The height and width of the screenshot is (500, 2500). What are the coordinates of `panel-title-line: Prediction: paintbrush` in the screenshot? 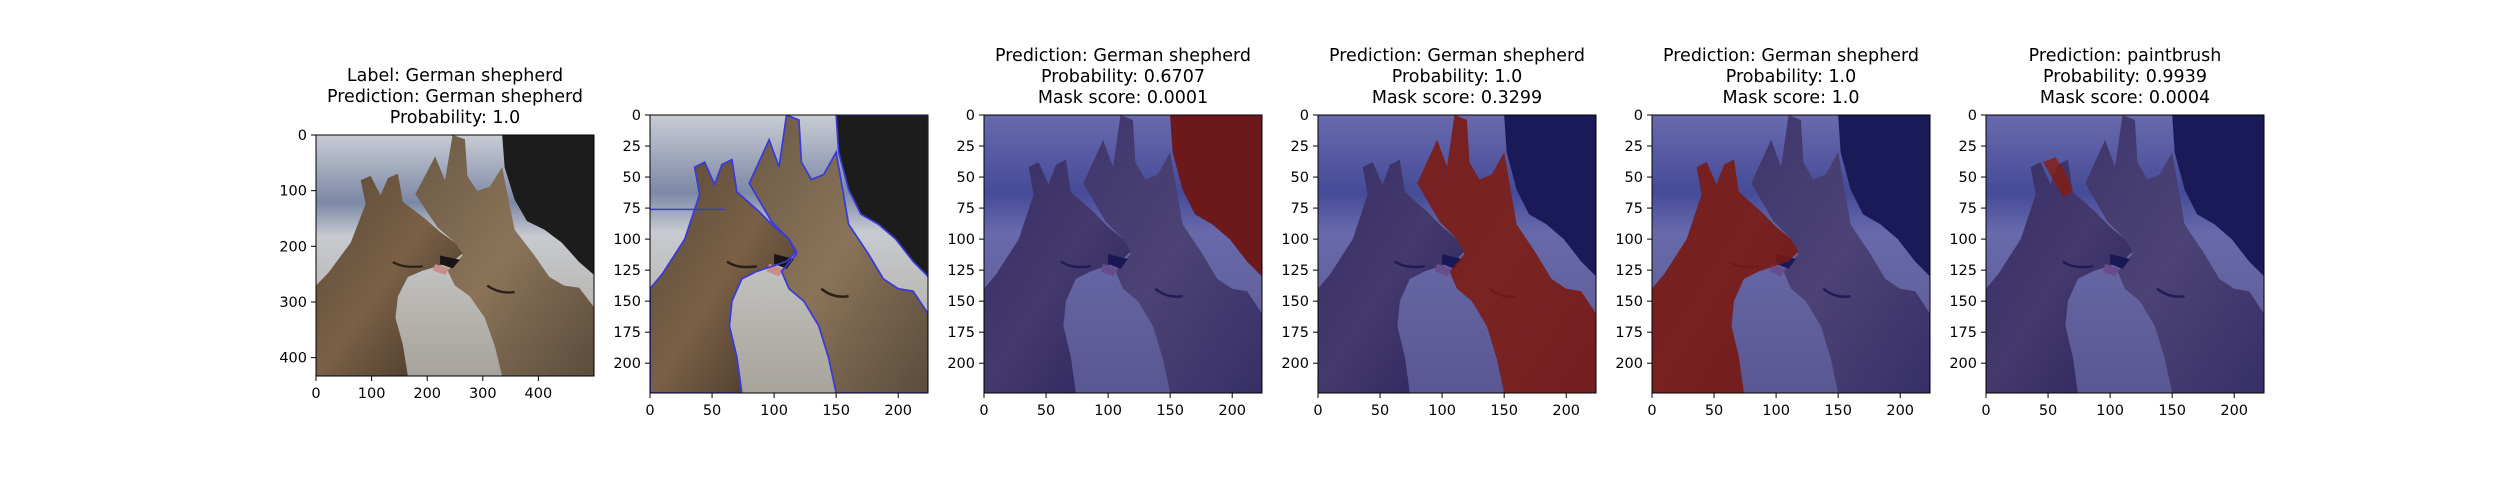 It's located at (2125, 56).